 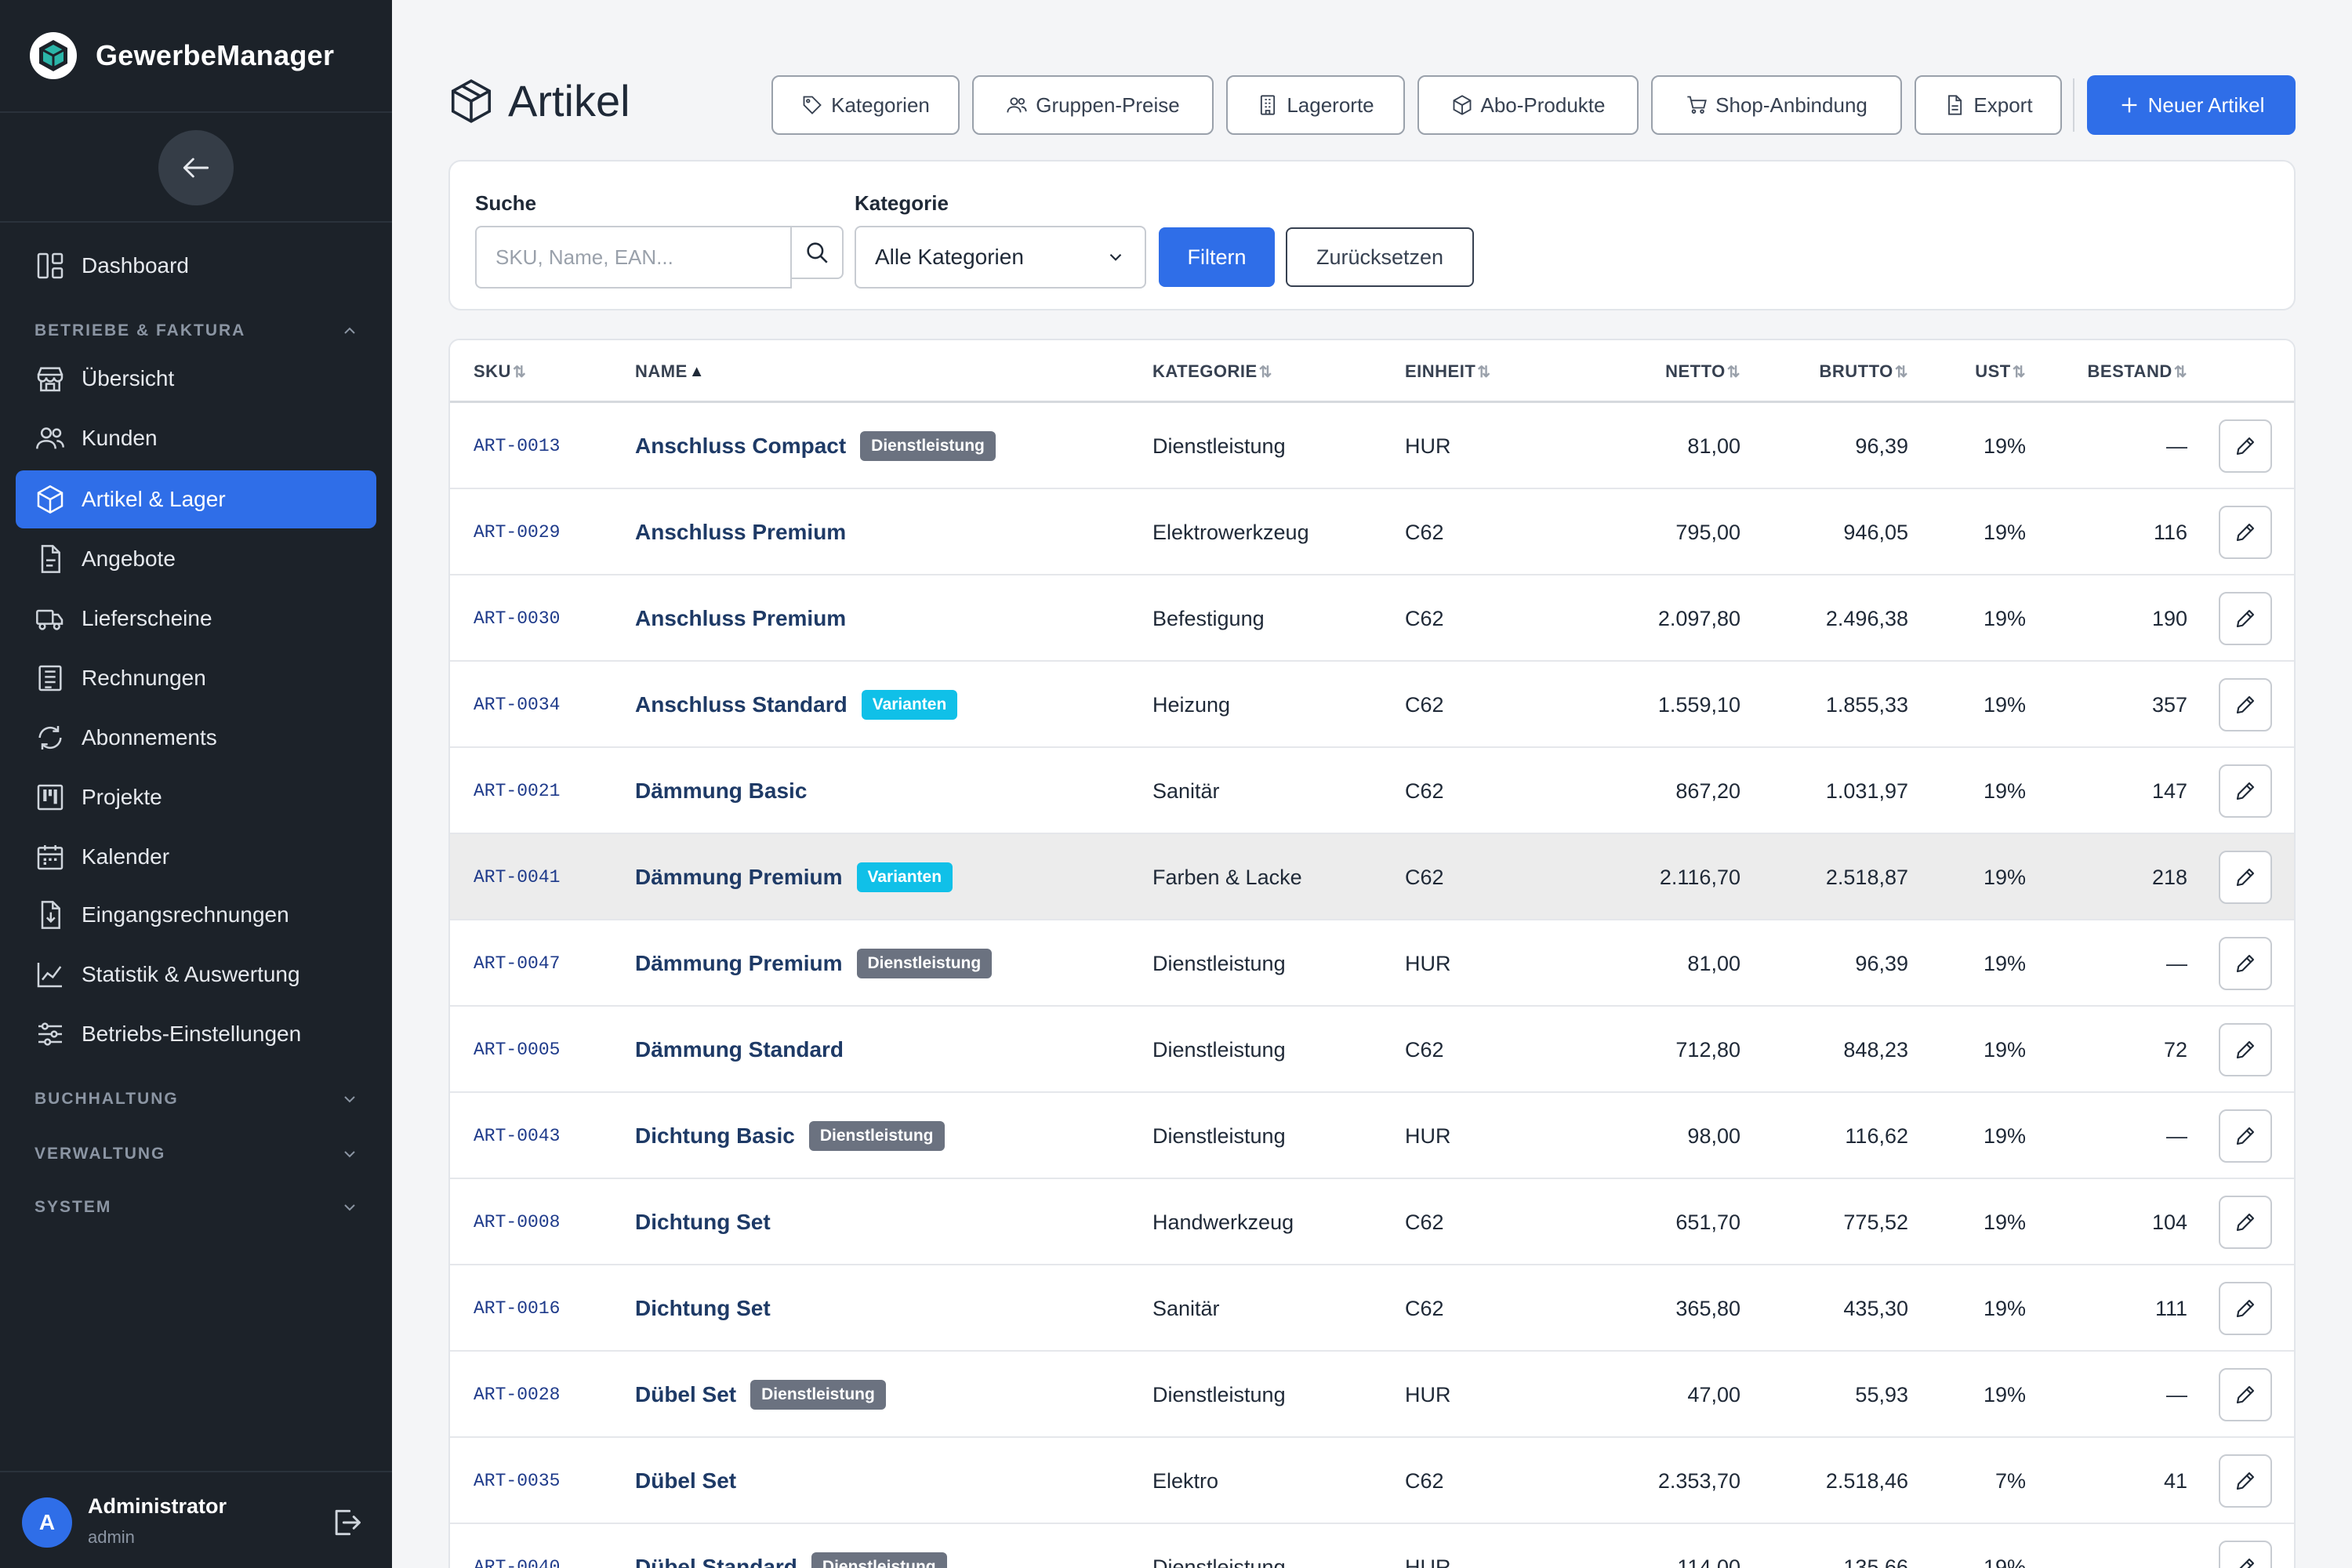 I want to click on column-header-bestand: BESTAND ⇅, so click(x=2116, y=371).